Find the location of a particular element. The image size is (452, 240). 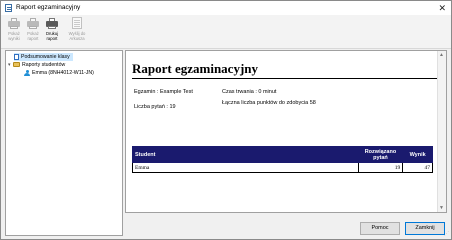

print-report-label: Drukuj raport is located at coordinates (52, 36).